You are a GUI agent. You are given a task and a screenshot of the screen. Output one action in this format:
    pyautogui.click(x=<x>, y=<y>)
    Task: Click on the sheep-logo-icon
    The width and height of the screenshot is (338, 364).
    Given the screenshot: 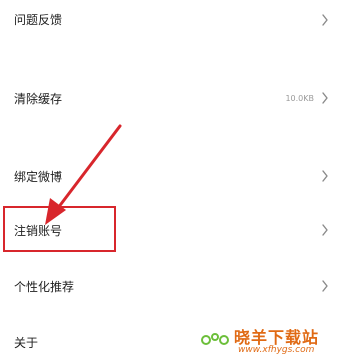 What is the action you would take?
    pyautogui.click(x=215, y=339)
    